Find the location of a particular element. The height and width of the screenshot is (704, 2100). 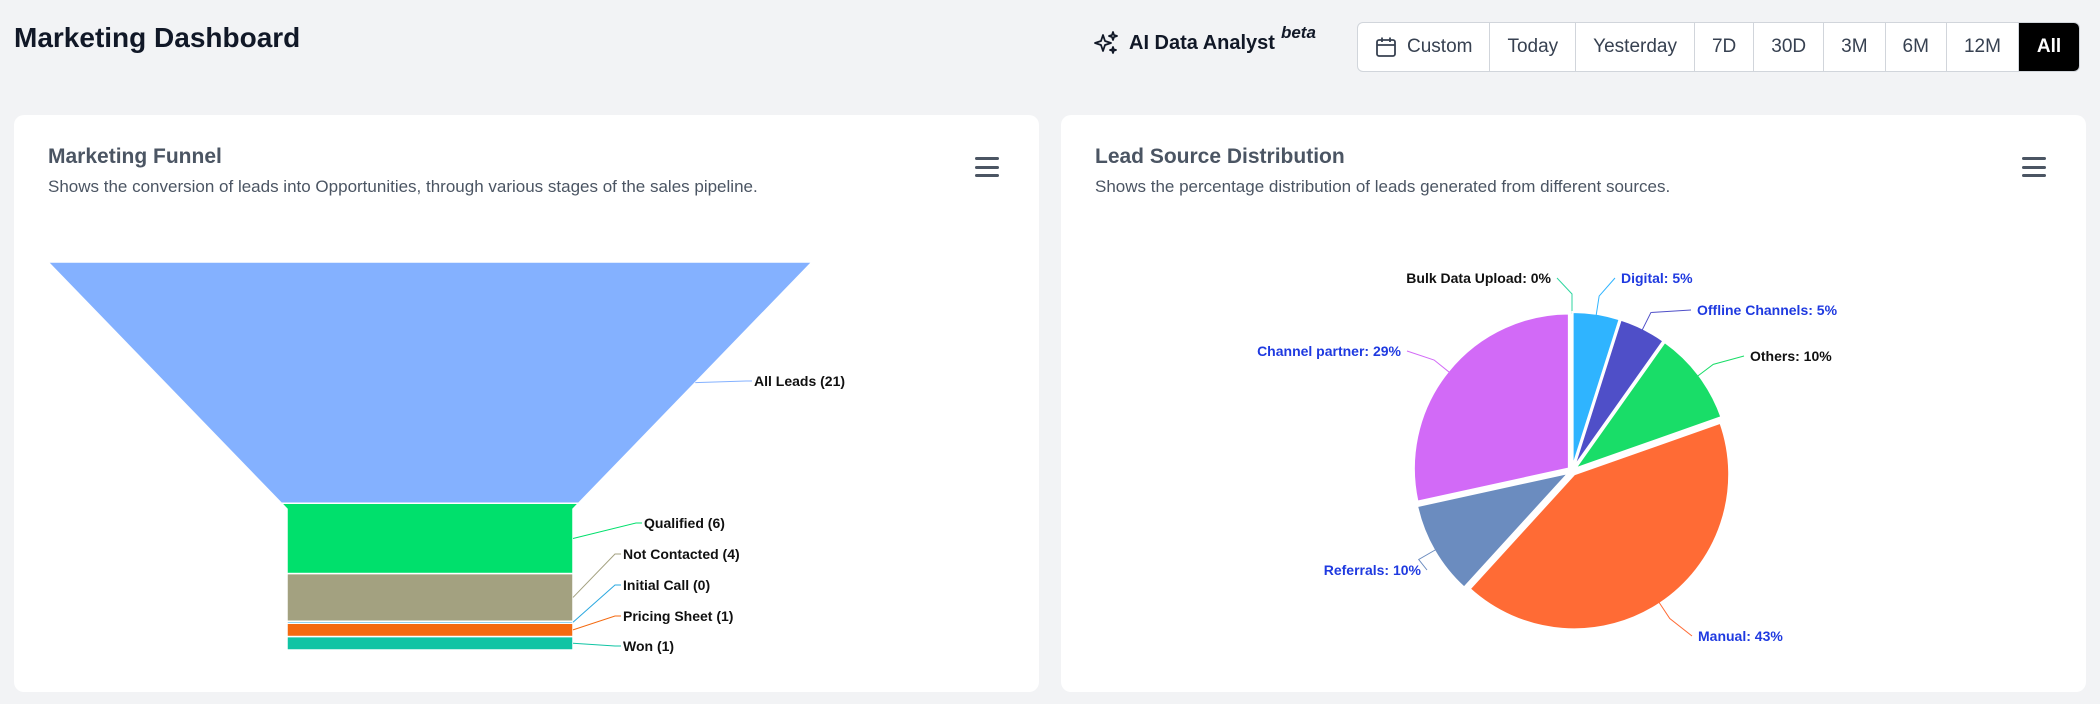

sparkles-icon is located at coordinates (1106, 43).